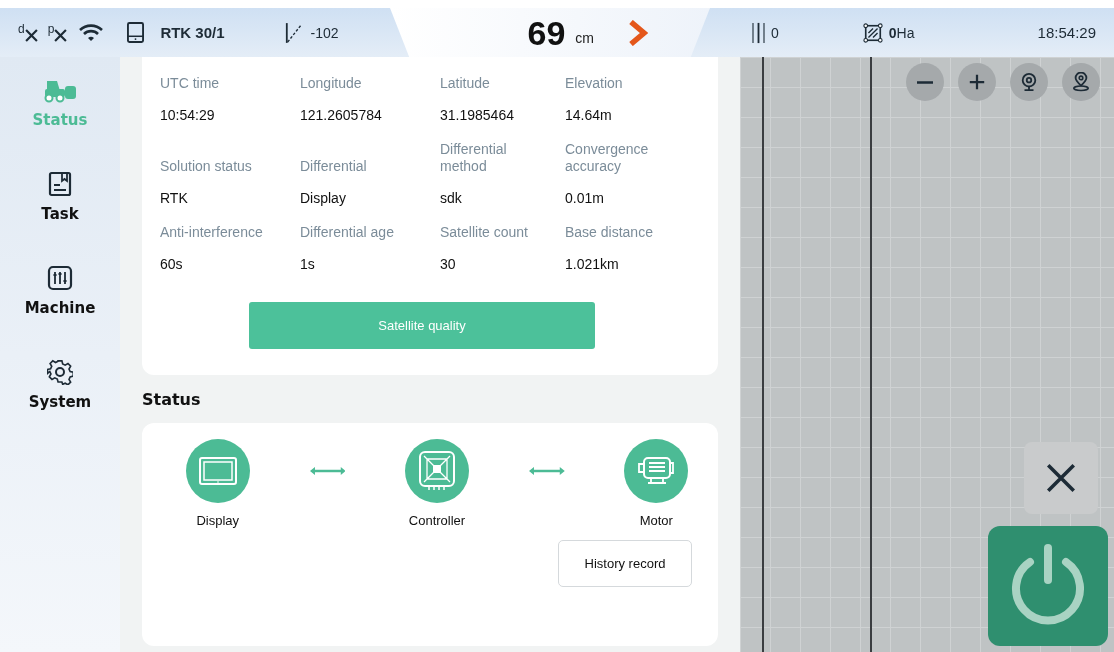 This screenshot has width=1114, height=652. Describe the element at coordinates (323, 198) in the screenshot. I see `field-value: Display` at that location.